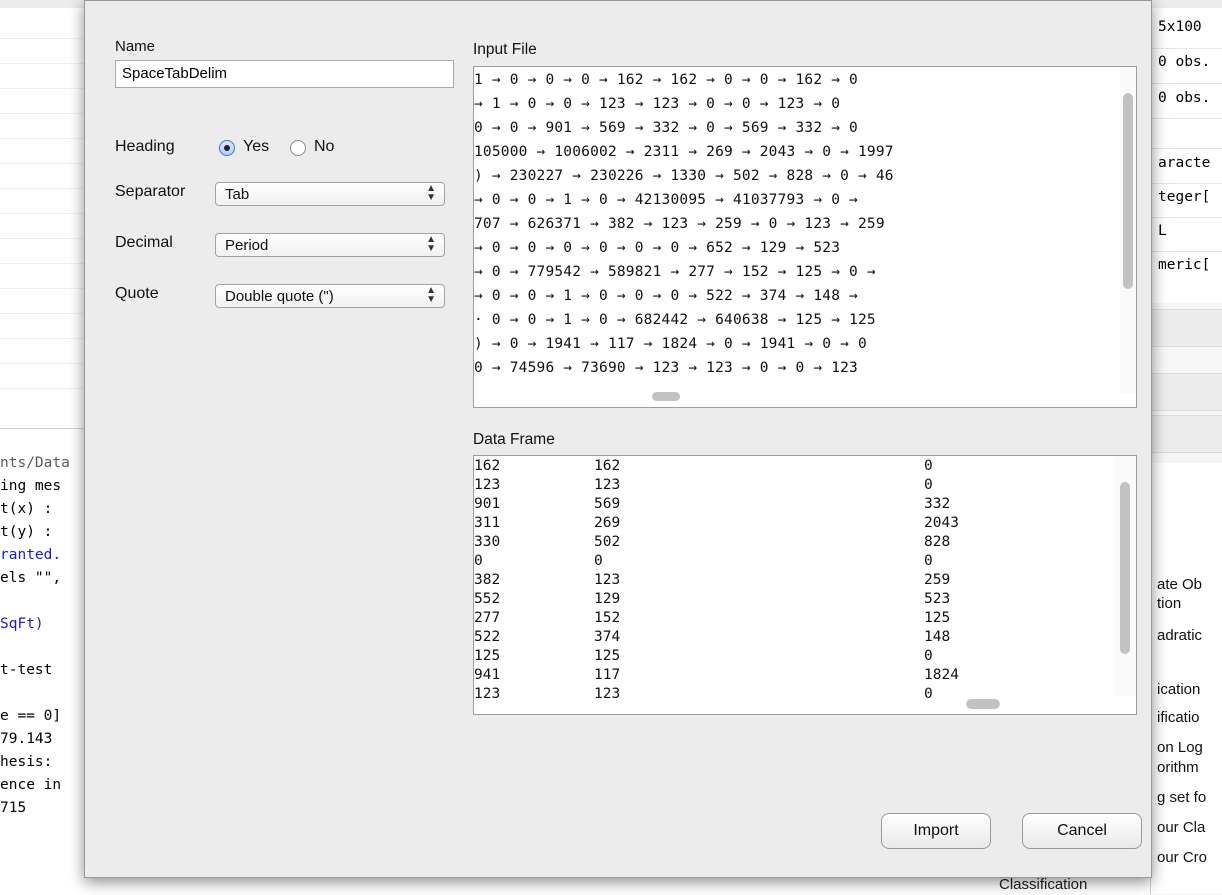  What do you see at coordinates (247, 245) in the screenshot?
I see `decimal-value: Period` at bounding box center [247, 245].